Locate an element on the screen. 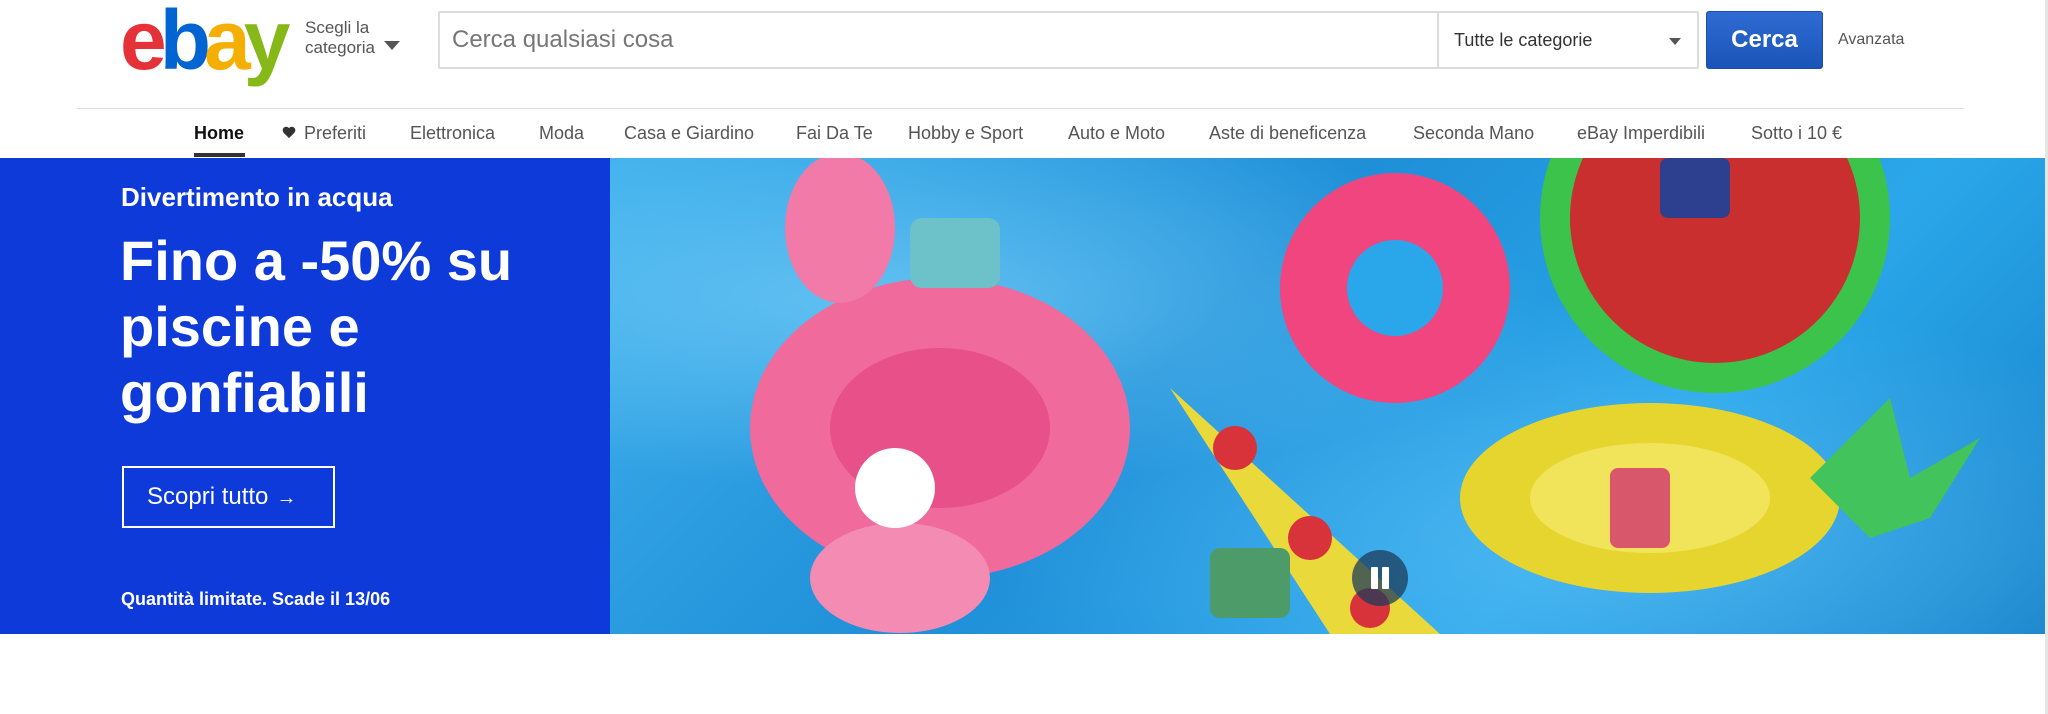  category-select-value: Tutte le categorie is located at coordinates (1523, 40).